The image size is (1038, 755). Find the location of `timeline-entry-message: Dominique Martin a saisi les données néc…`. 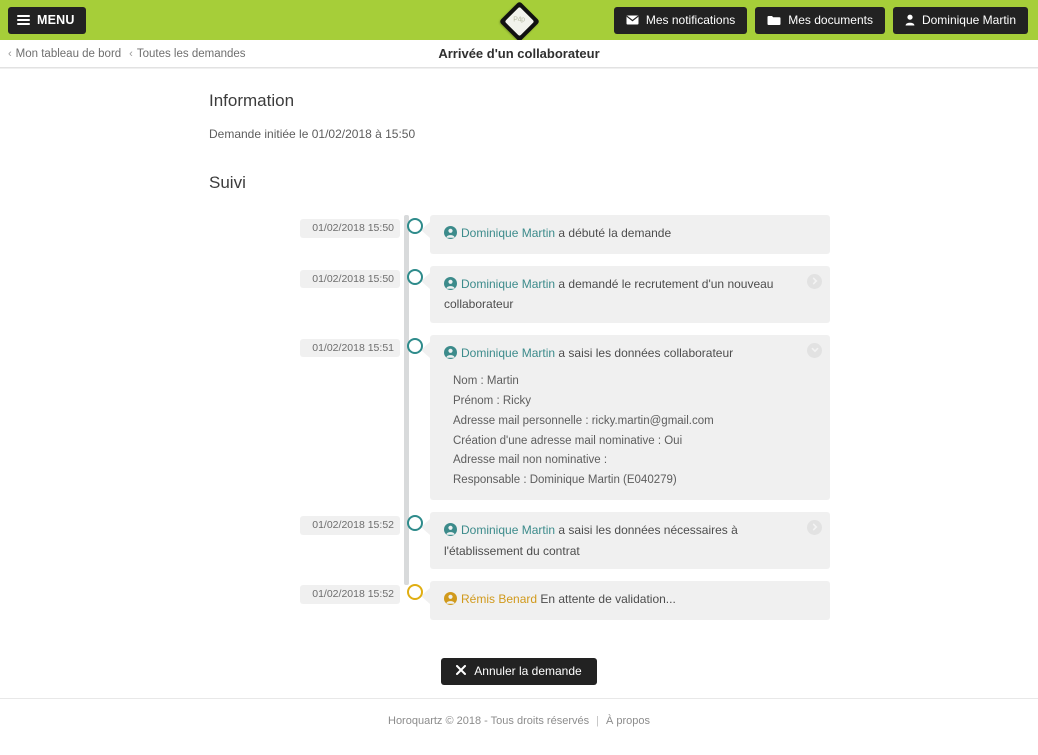

timeline-entry-message: Dominique Martin a saisi les données néc… is located at coordinates (620, 540).